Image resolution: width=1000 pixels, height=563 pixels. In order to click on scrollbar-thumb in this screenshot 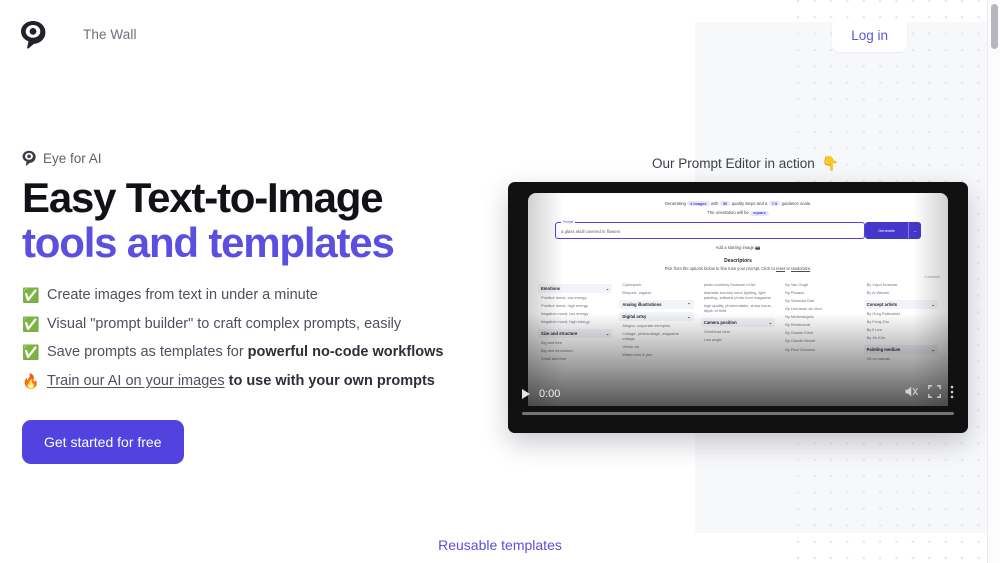, I will do `click(994, 26)`.